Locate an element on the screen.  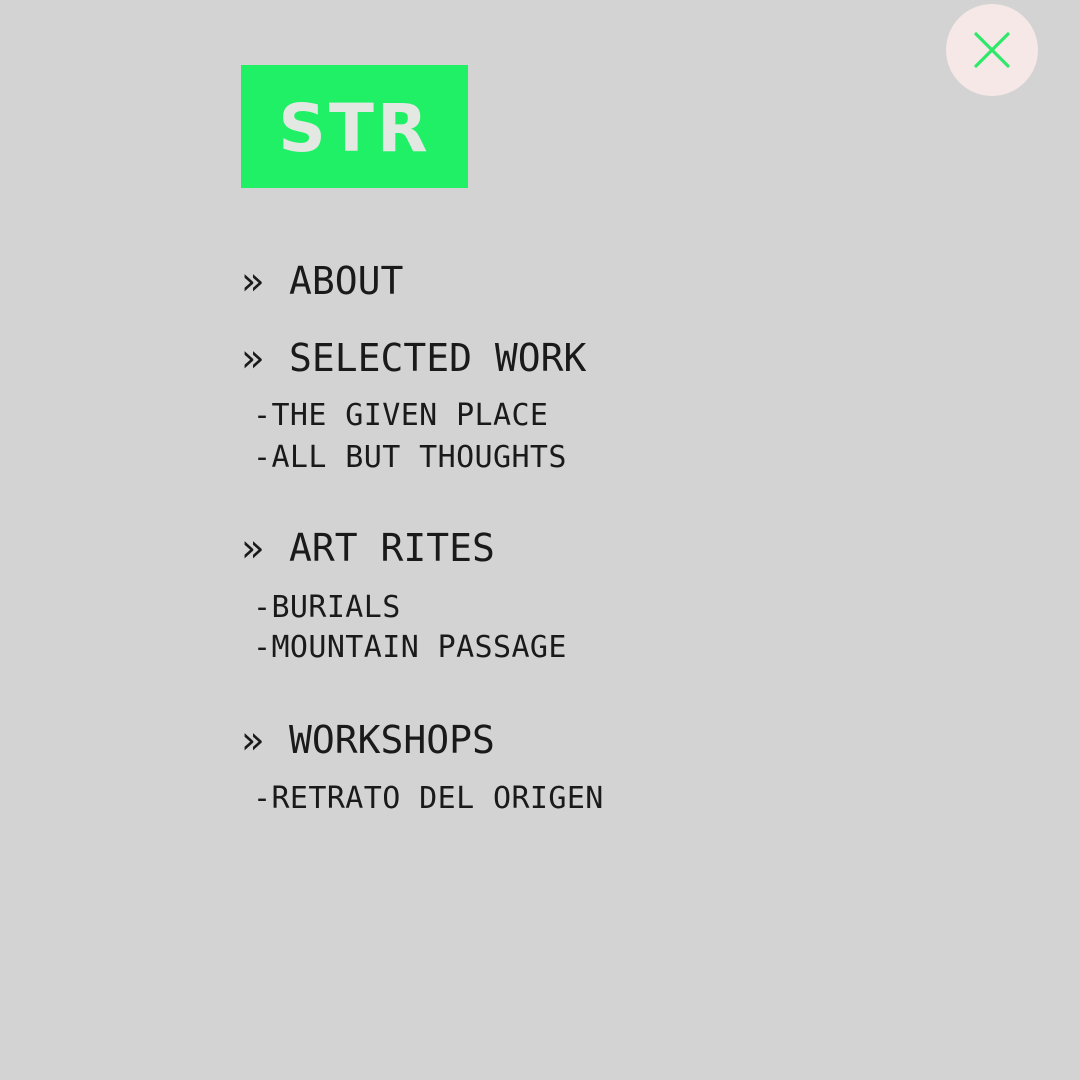
menu-item-selected-work: » SELECTED WORK is located at coordinates (413, 358).